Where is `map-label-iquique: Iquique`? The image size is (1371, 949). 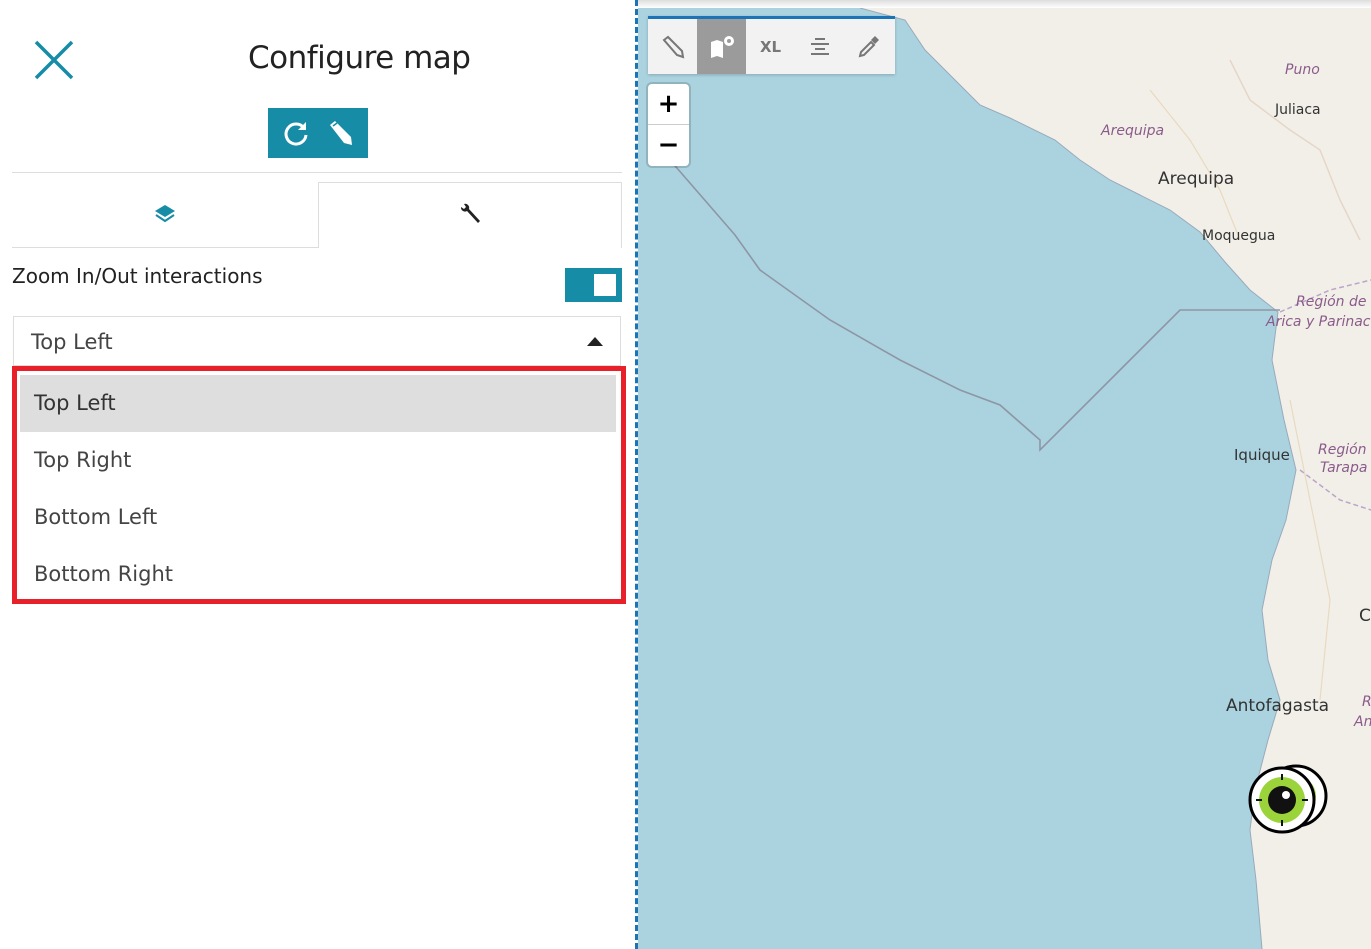
map-label-iquique: Iquique is located at coordinates (1262, 455).